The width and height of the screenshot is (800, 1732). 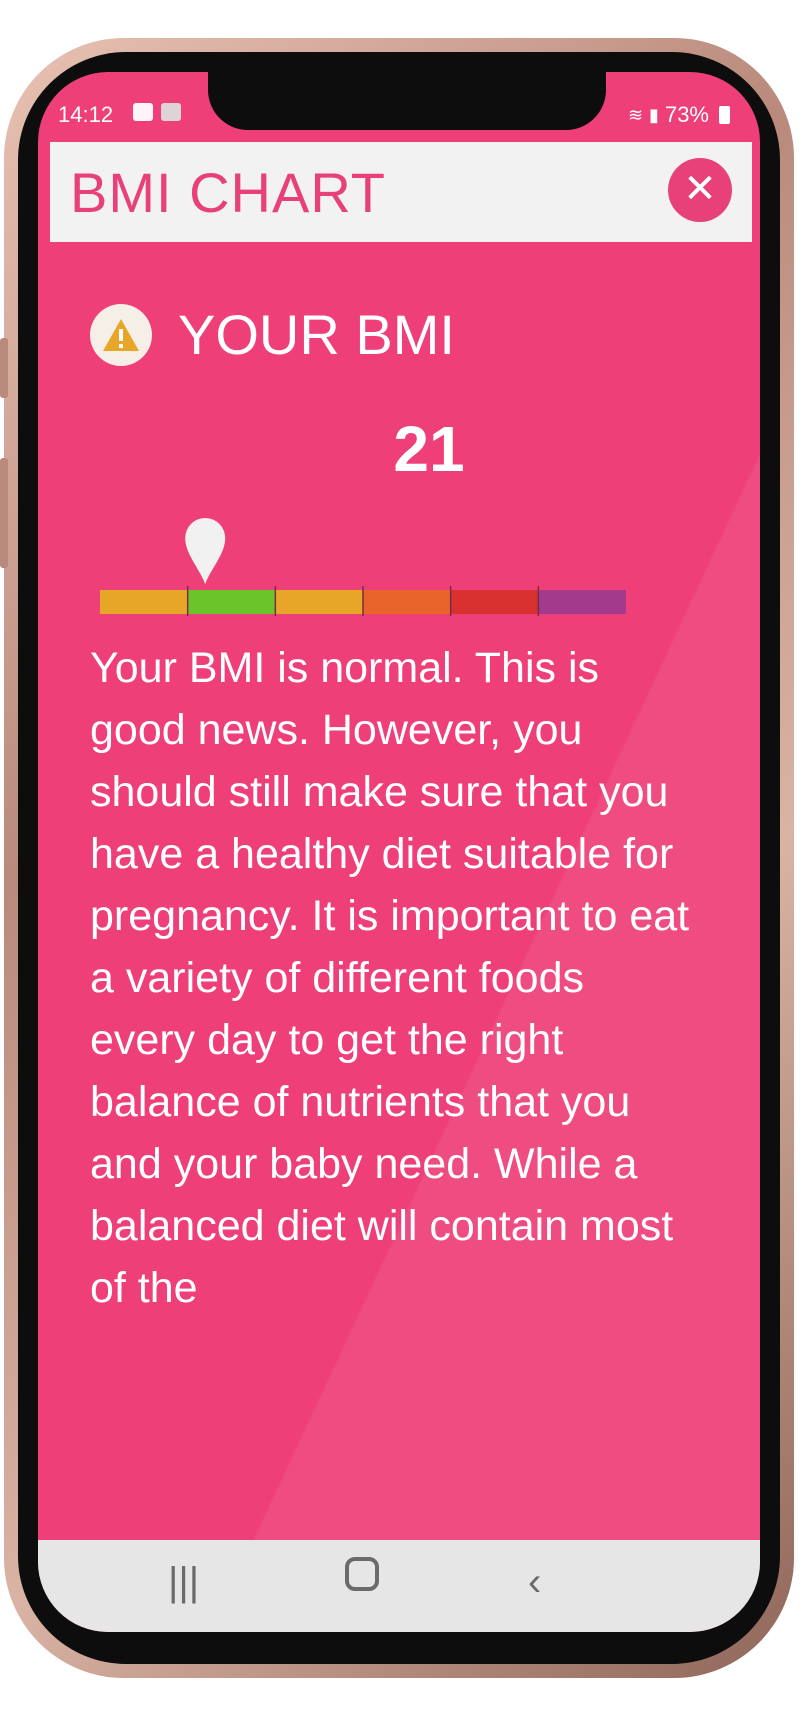 I want to click on camera-notch, so click(x=407, y=101).